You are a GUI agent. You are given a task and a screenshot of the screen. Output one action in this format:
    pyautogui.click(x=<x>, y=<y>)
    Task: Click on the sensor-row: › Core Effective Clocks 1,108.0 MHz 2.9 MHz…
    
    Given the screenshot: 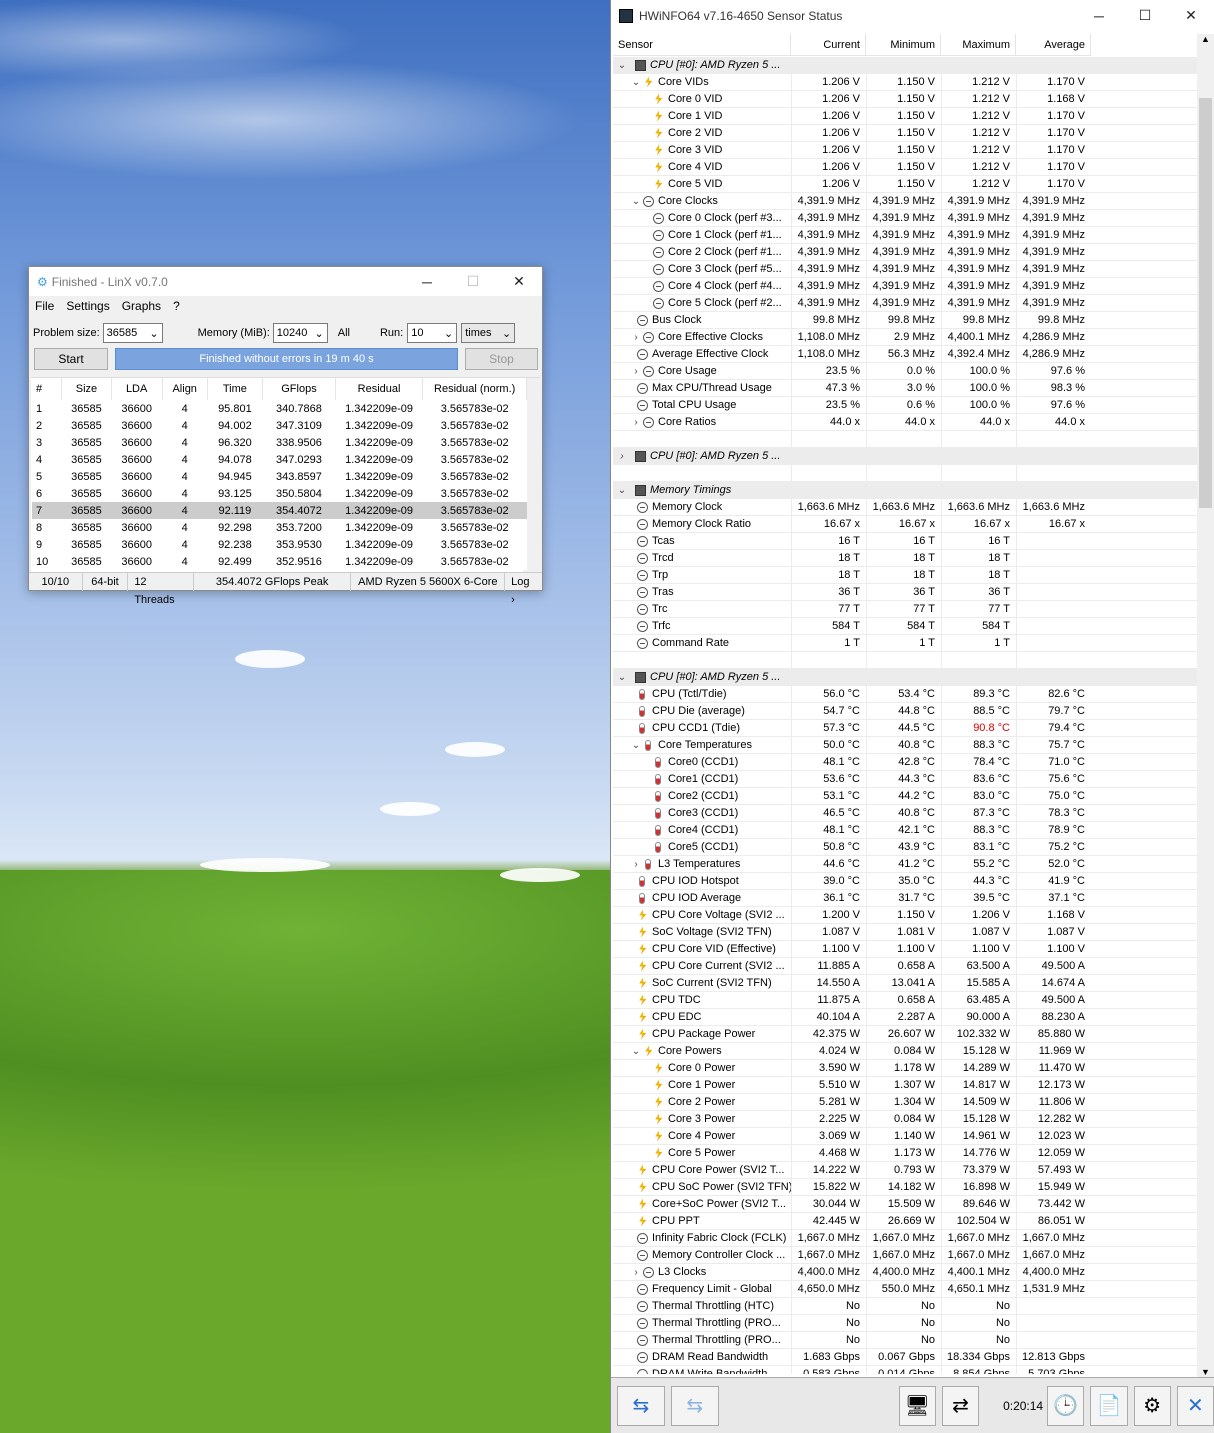 What is the action you would take?
    pyautogui.click(x=905, y=337)
    